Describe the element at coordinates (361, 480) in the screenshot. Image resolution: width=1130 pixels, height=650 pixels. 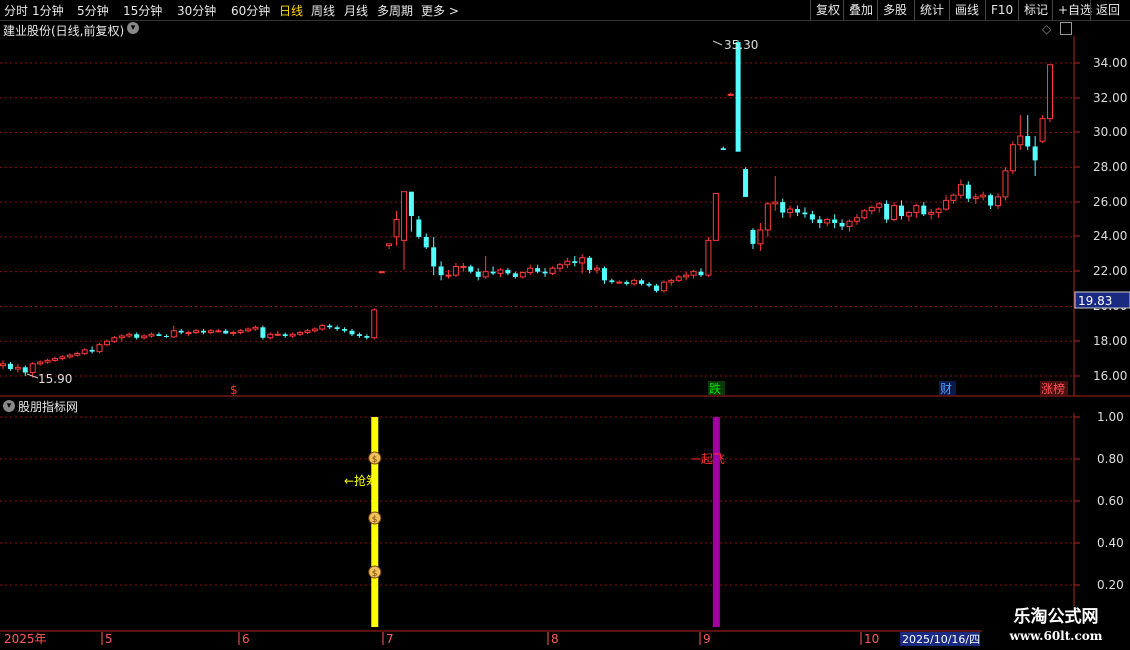
I see `signal-label-grab: ←抢筹` at that location.